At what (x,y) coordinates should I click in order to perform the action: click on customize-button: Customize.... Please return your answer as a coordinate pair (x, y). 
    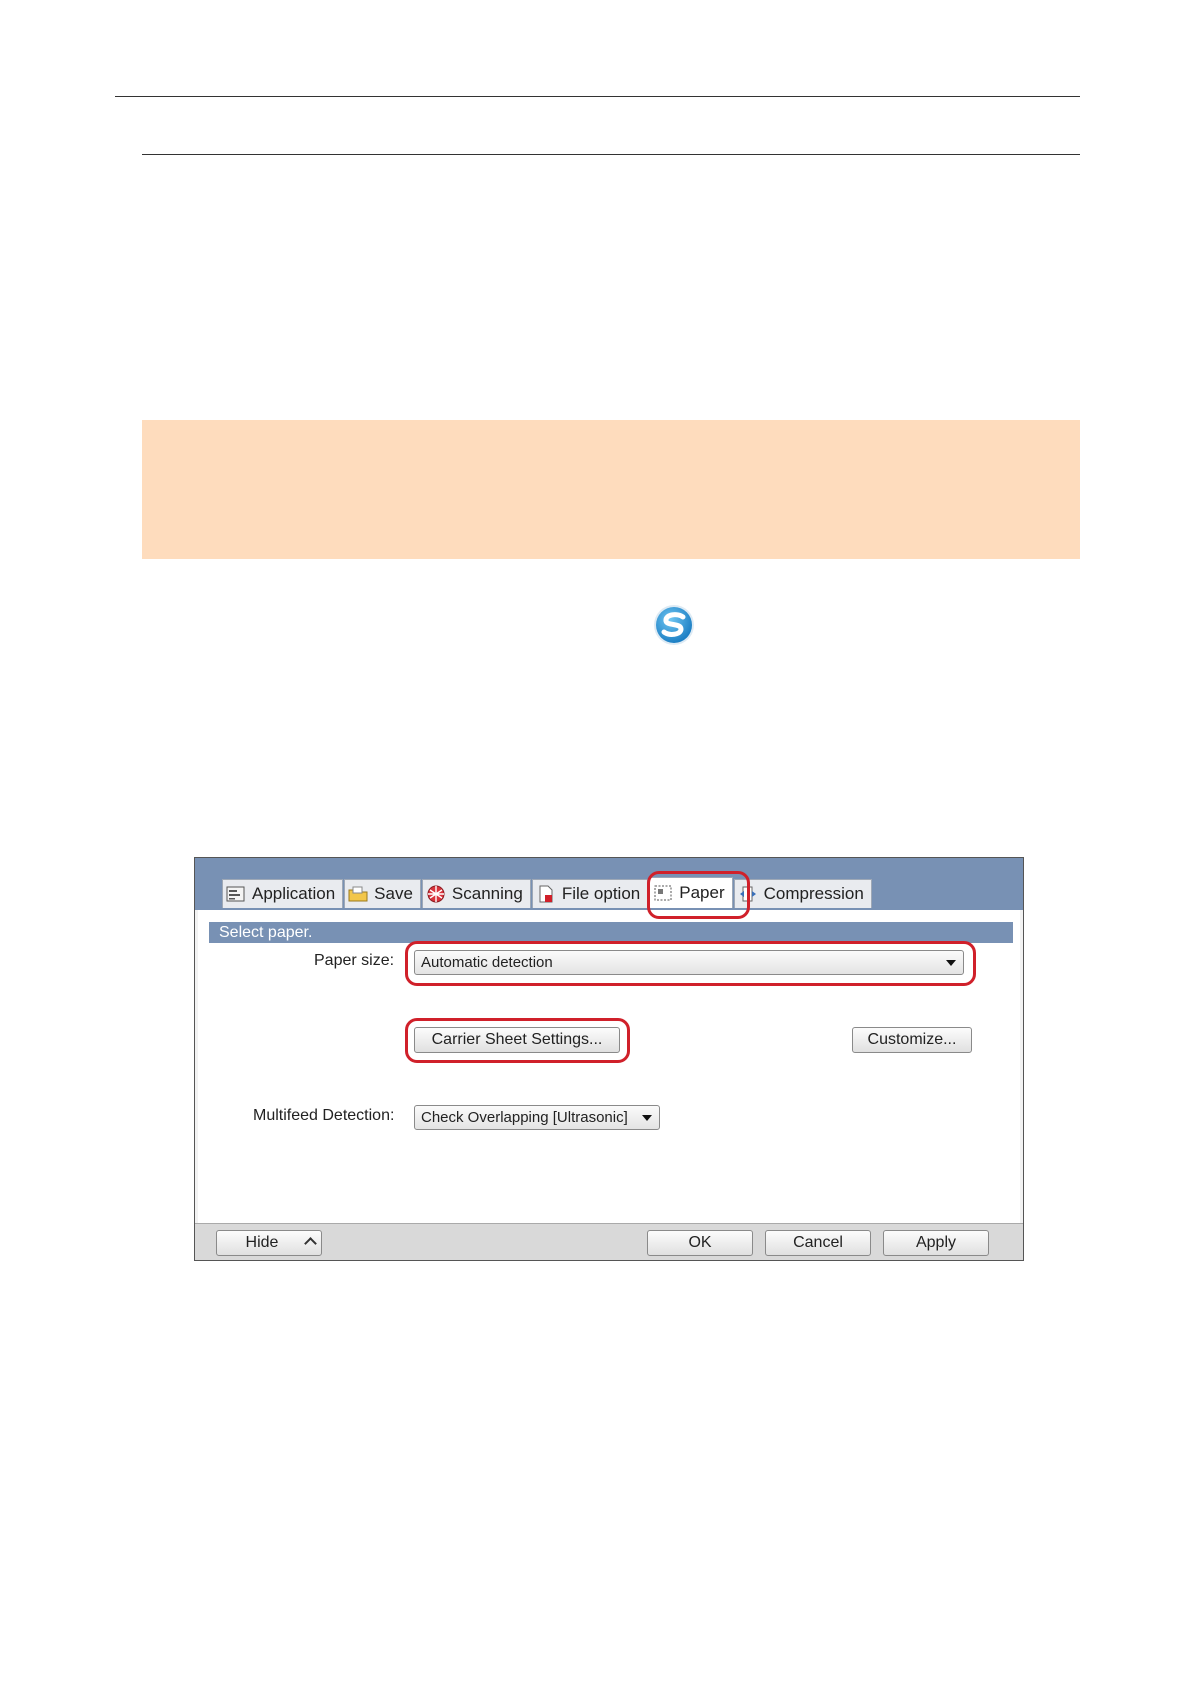
    Looking at the image, I should click on (912, 1040).